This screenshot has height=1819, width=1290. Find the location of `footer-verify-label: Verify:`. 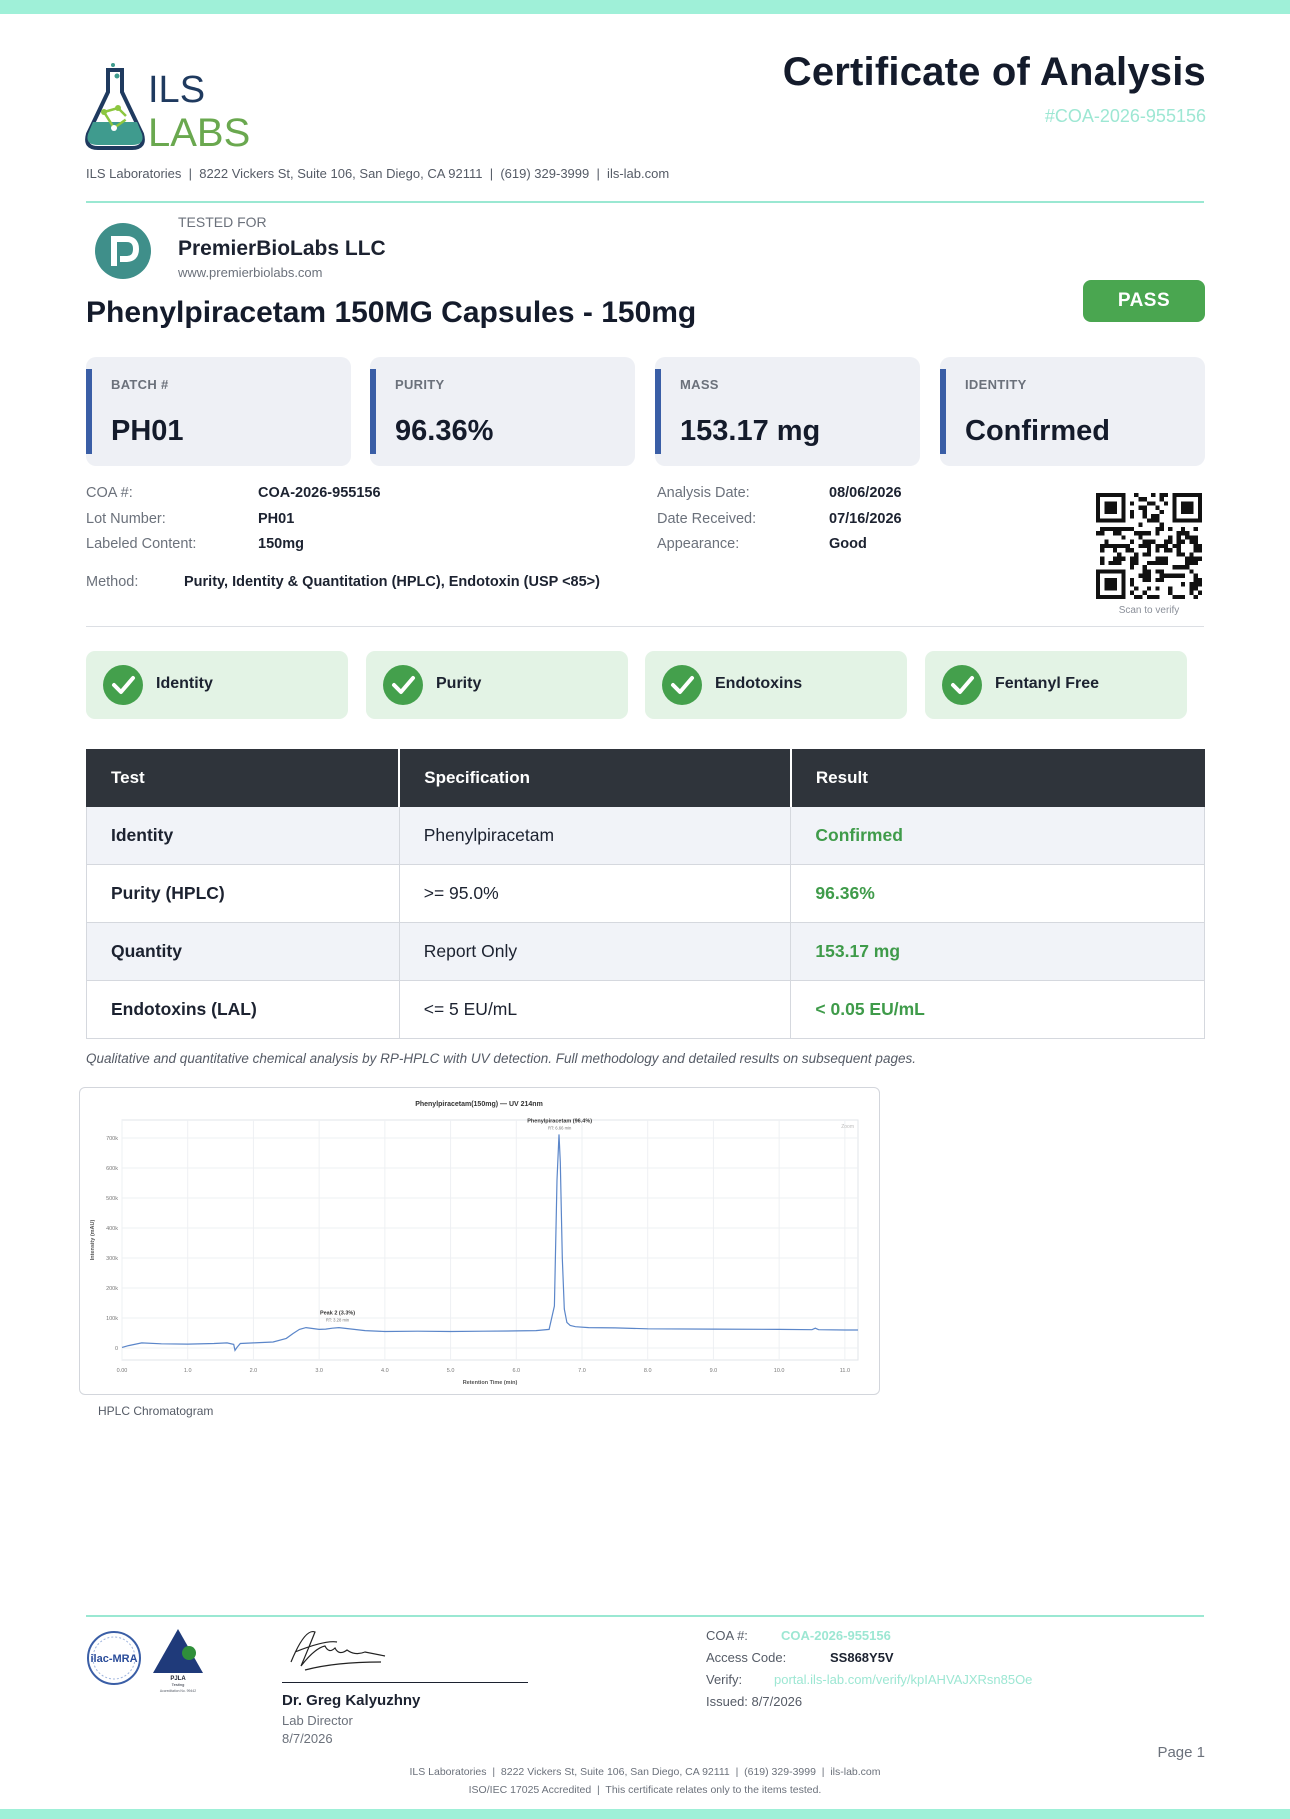

footer-verify-label: Verify: is located at coordinates (724, 1679).